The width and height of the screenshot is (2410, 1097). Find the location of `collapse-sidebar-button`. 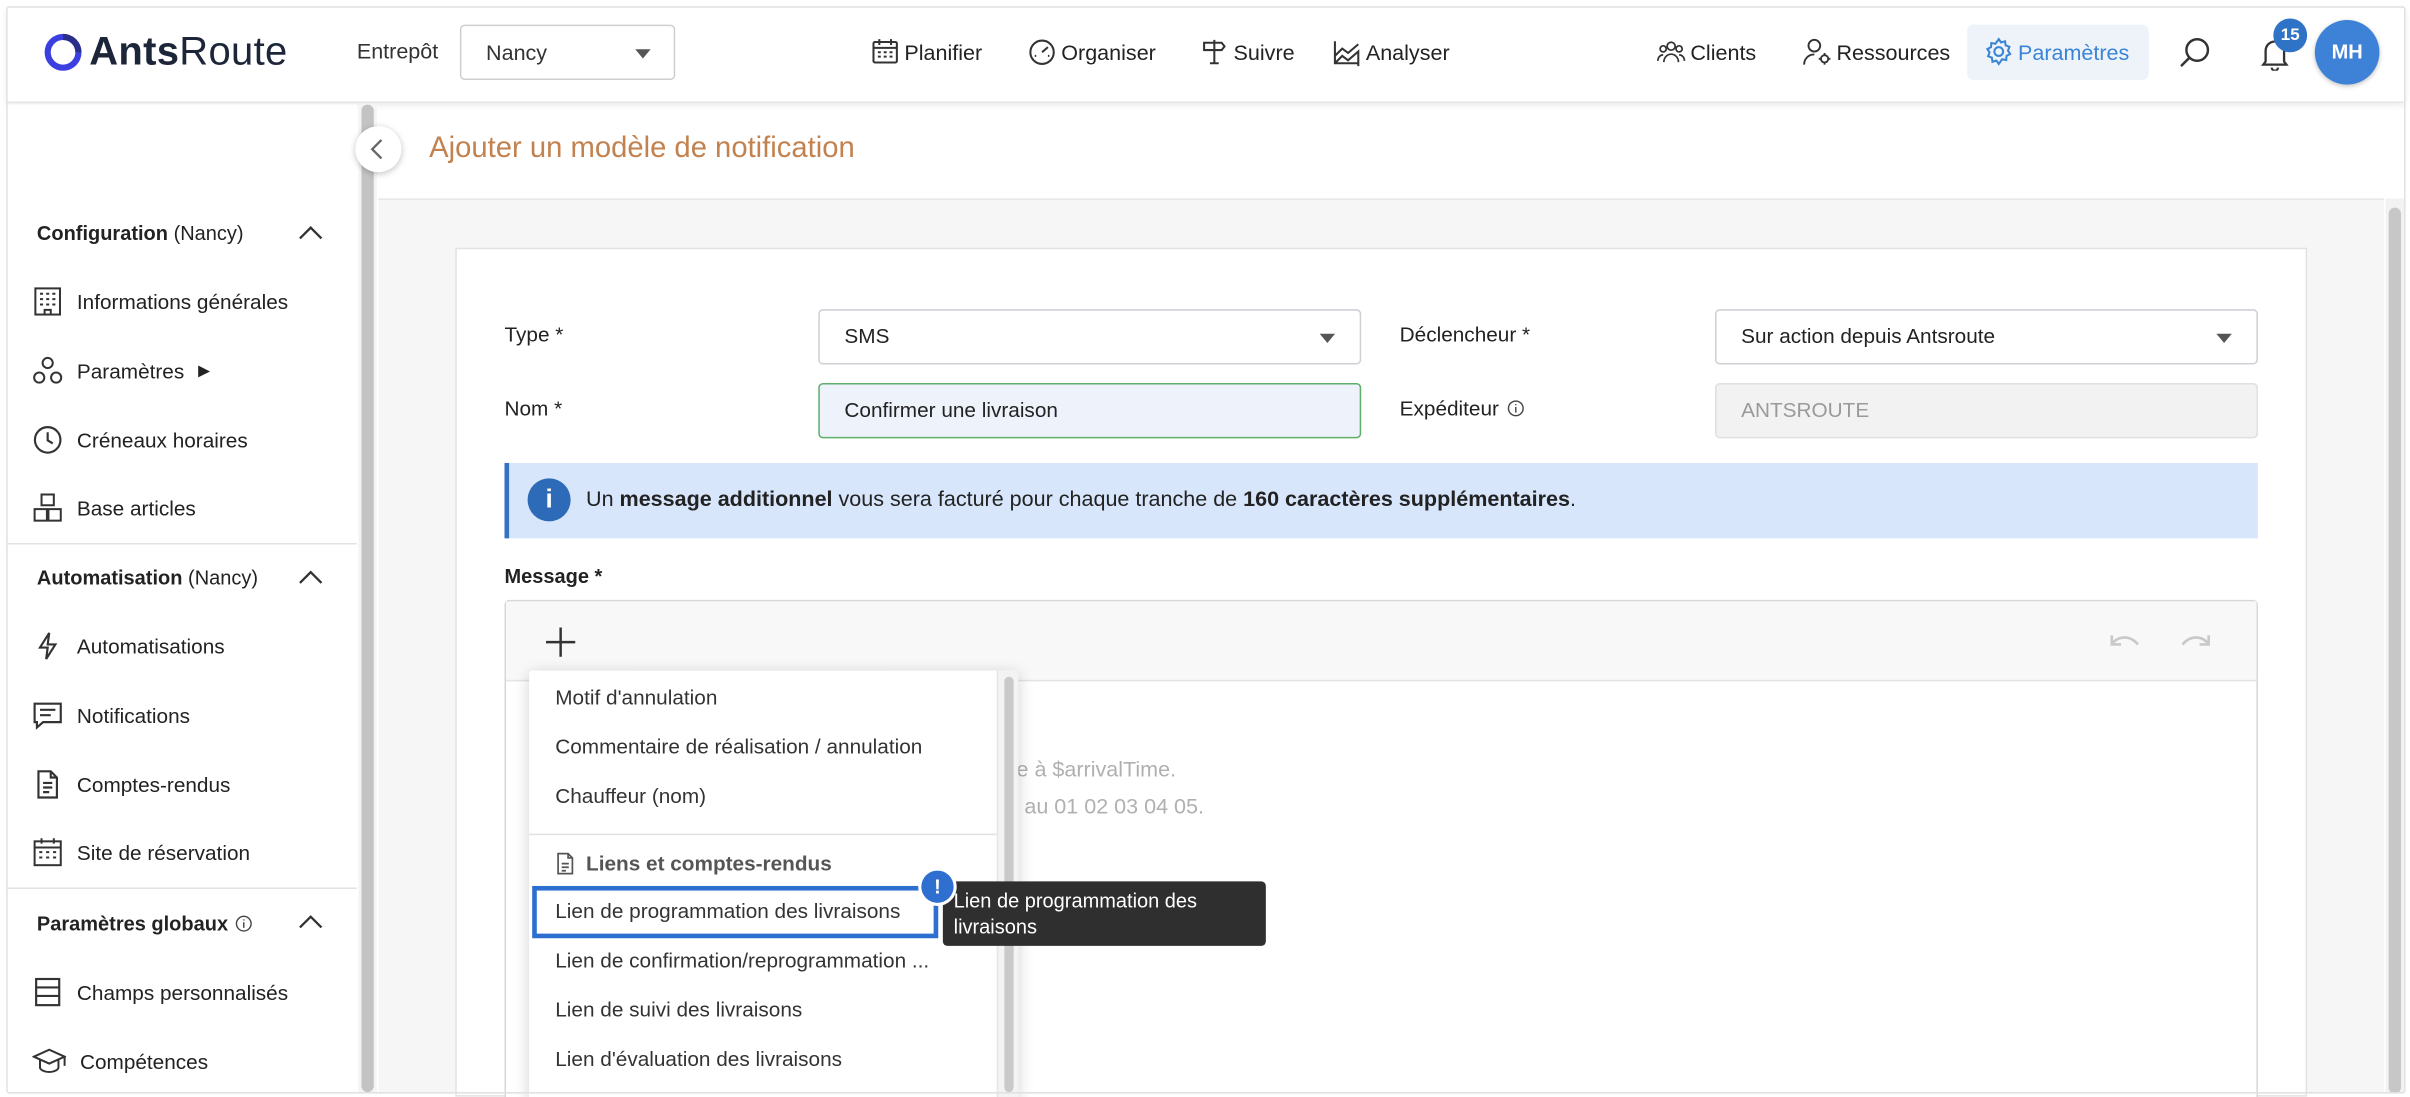

collapse-sidebar-button is located at coordinates (378, 149).